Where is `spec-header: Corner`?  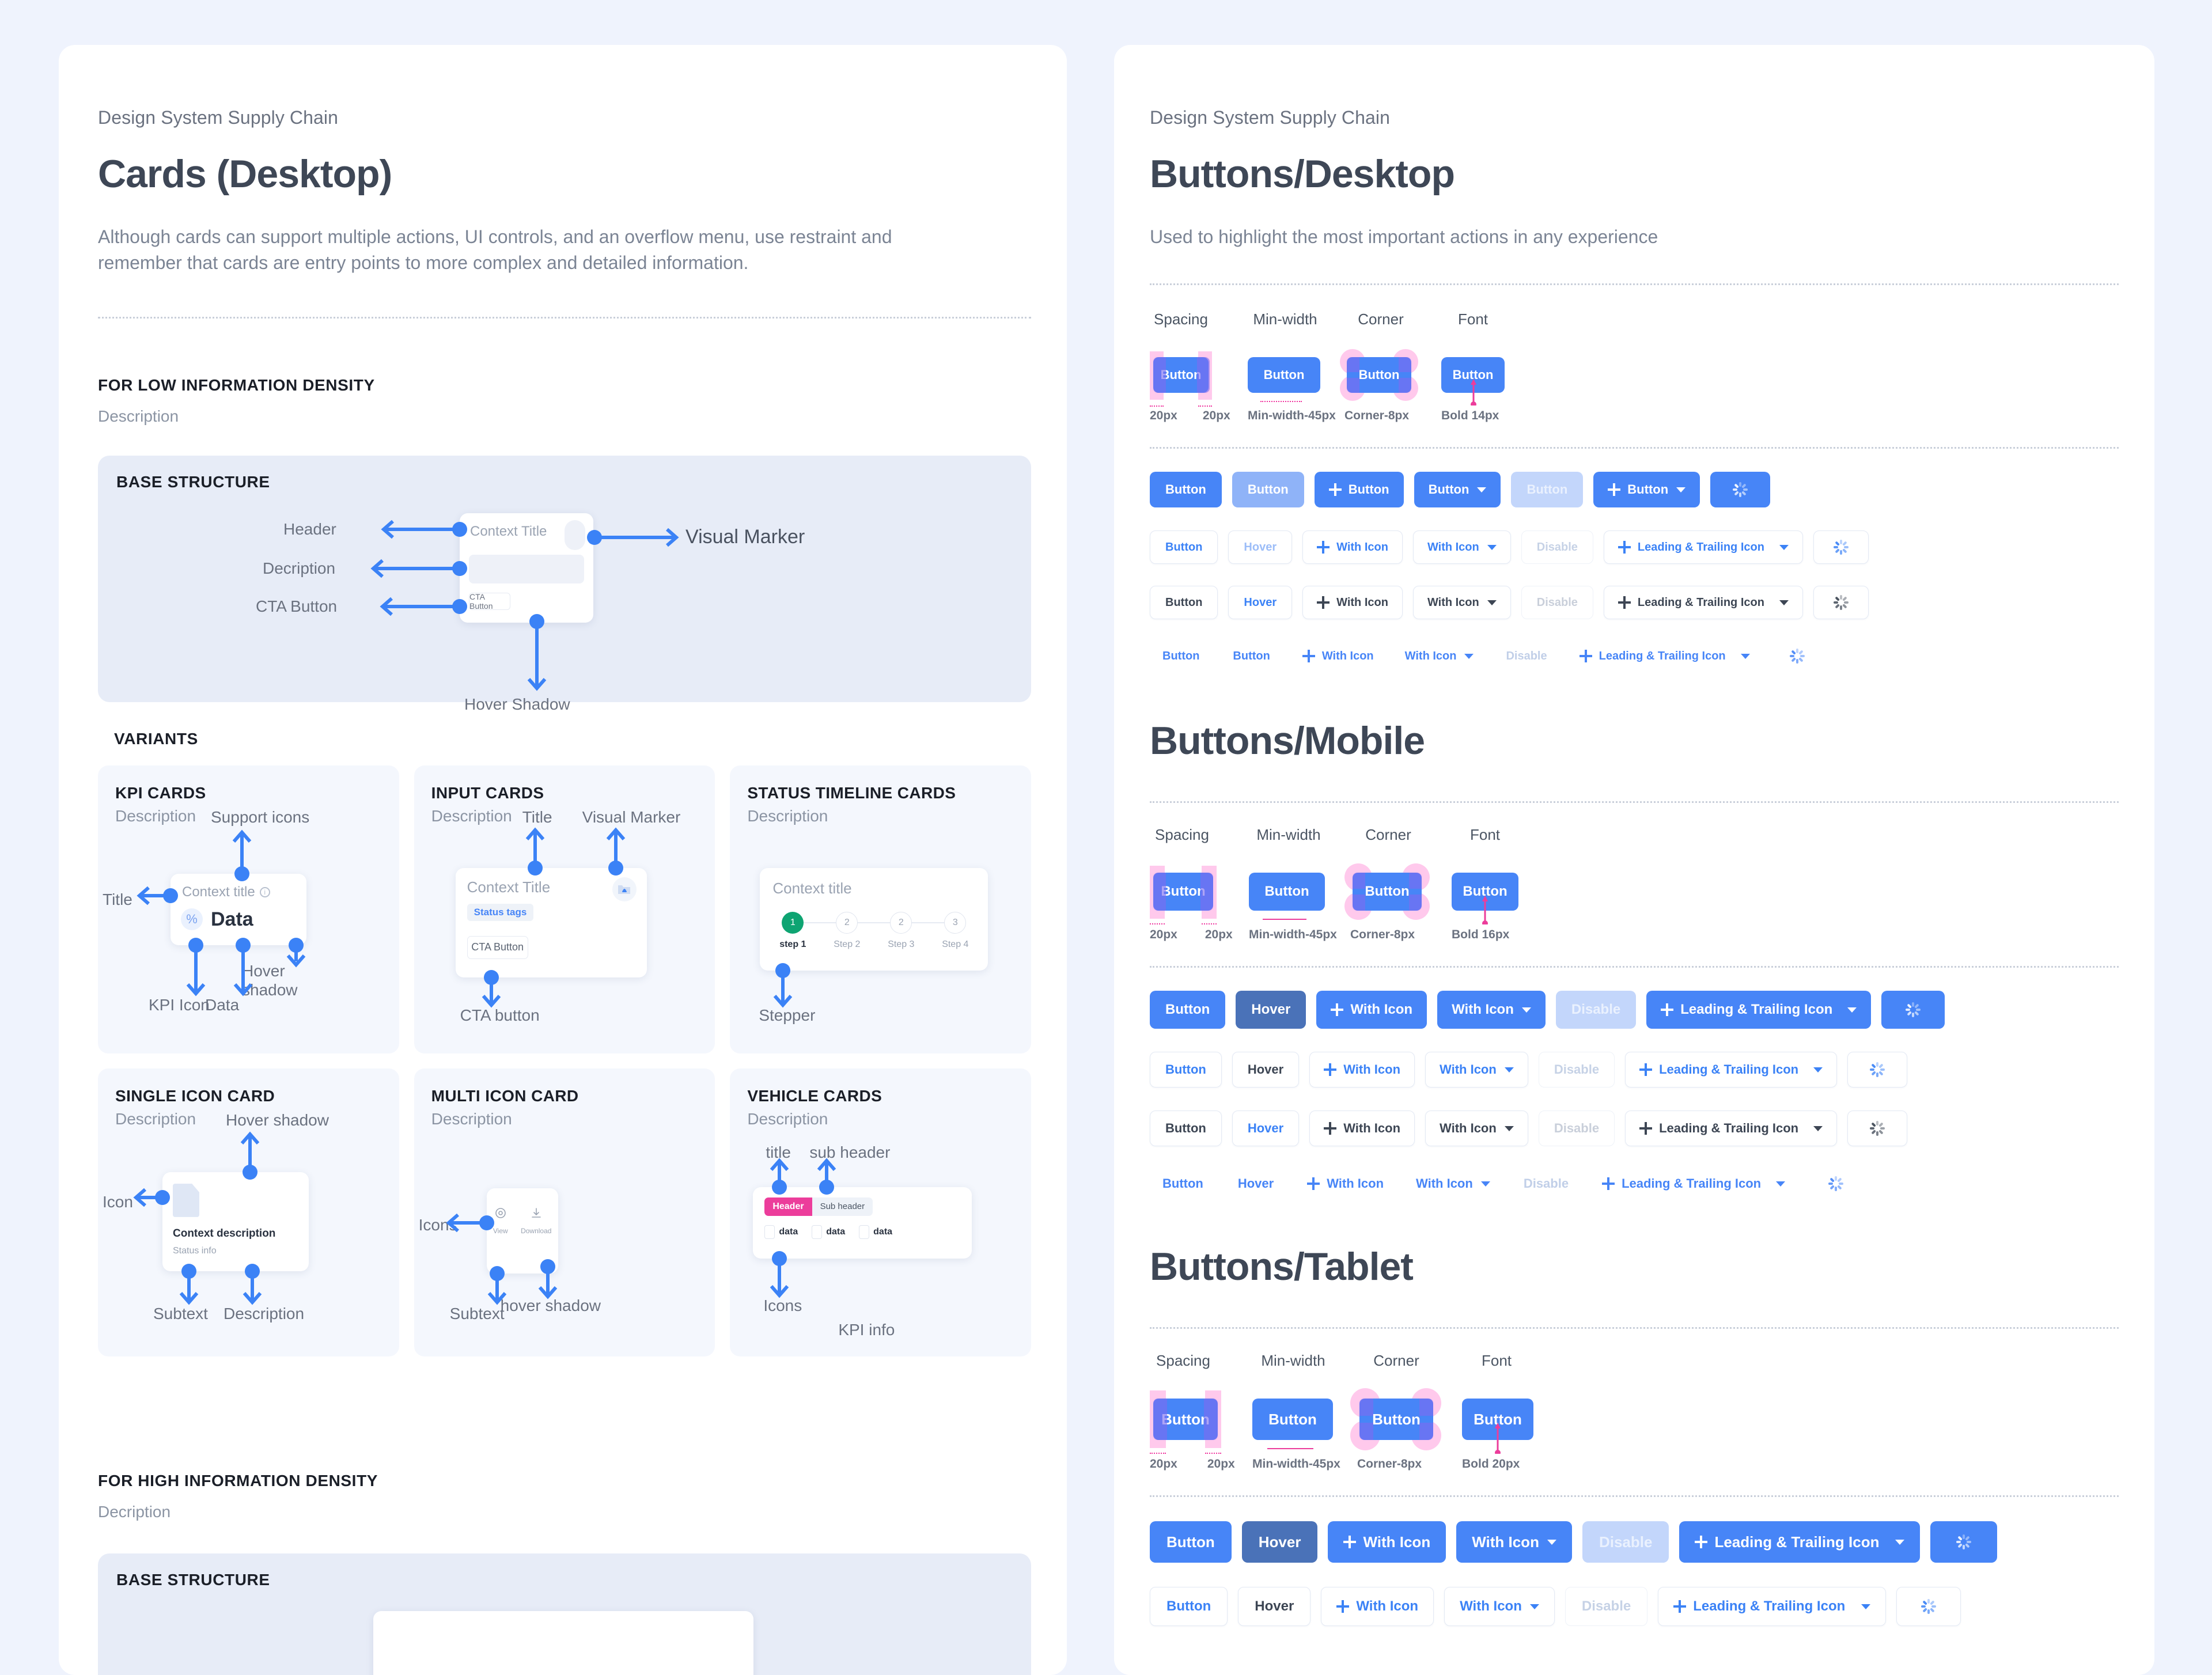
spec-header: Corner is located at coordinates (1381, 319).